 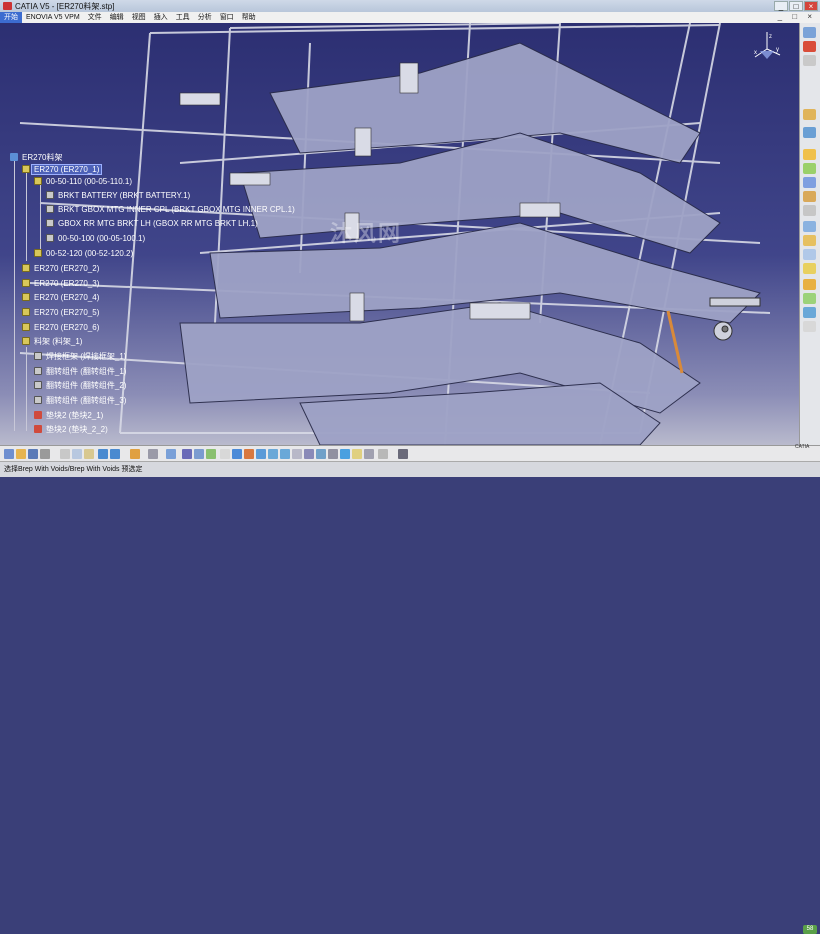 What do you see at coordinates (403, 454) in the screenshot?
I see `measure-icon` at bounding box center [403, 454].